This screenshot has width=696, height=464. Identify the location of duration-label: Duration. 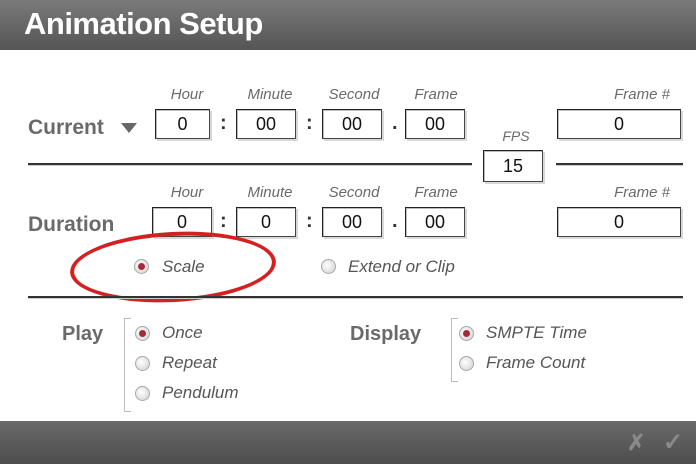
(71, 224).